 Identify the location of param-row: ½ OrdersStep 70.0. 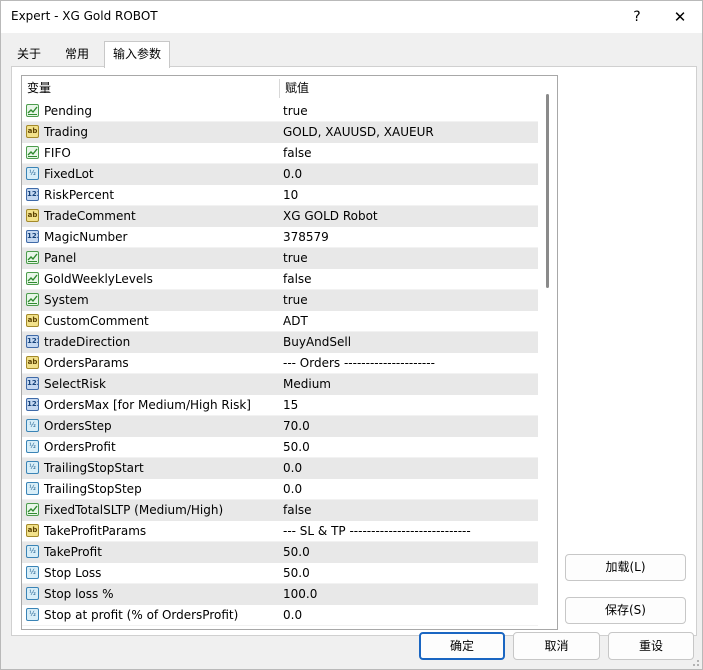
(280, 426).